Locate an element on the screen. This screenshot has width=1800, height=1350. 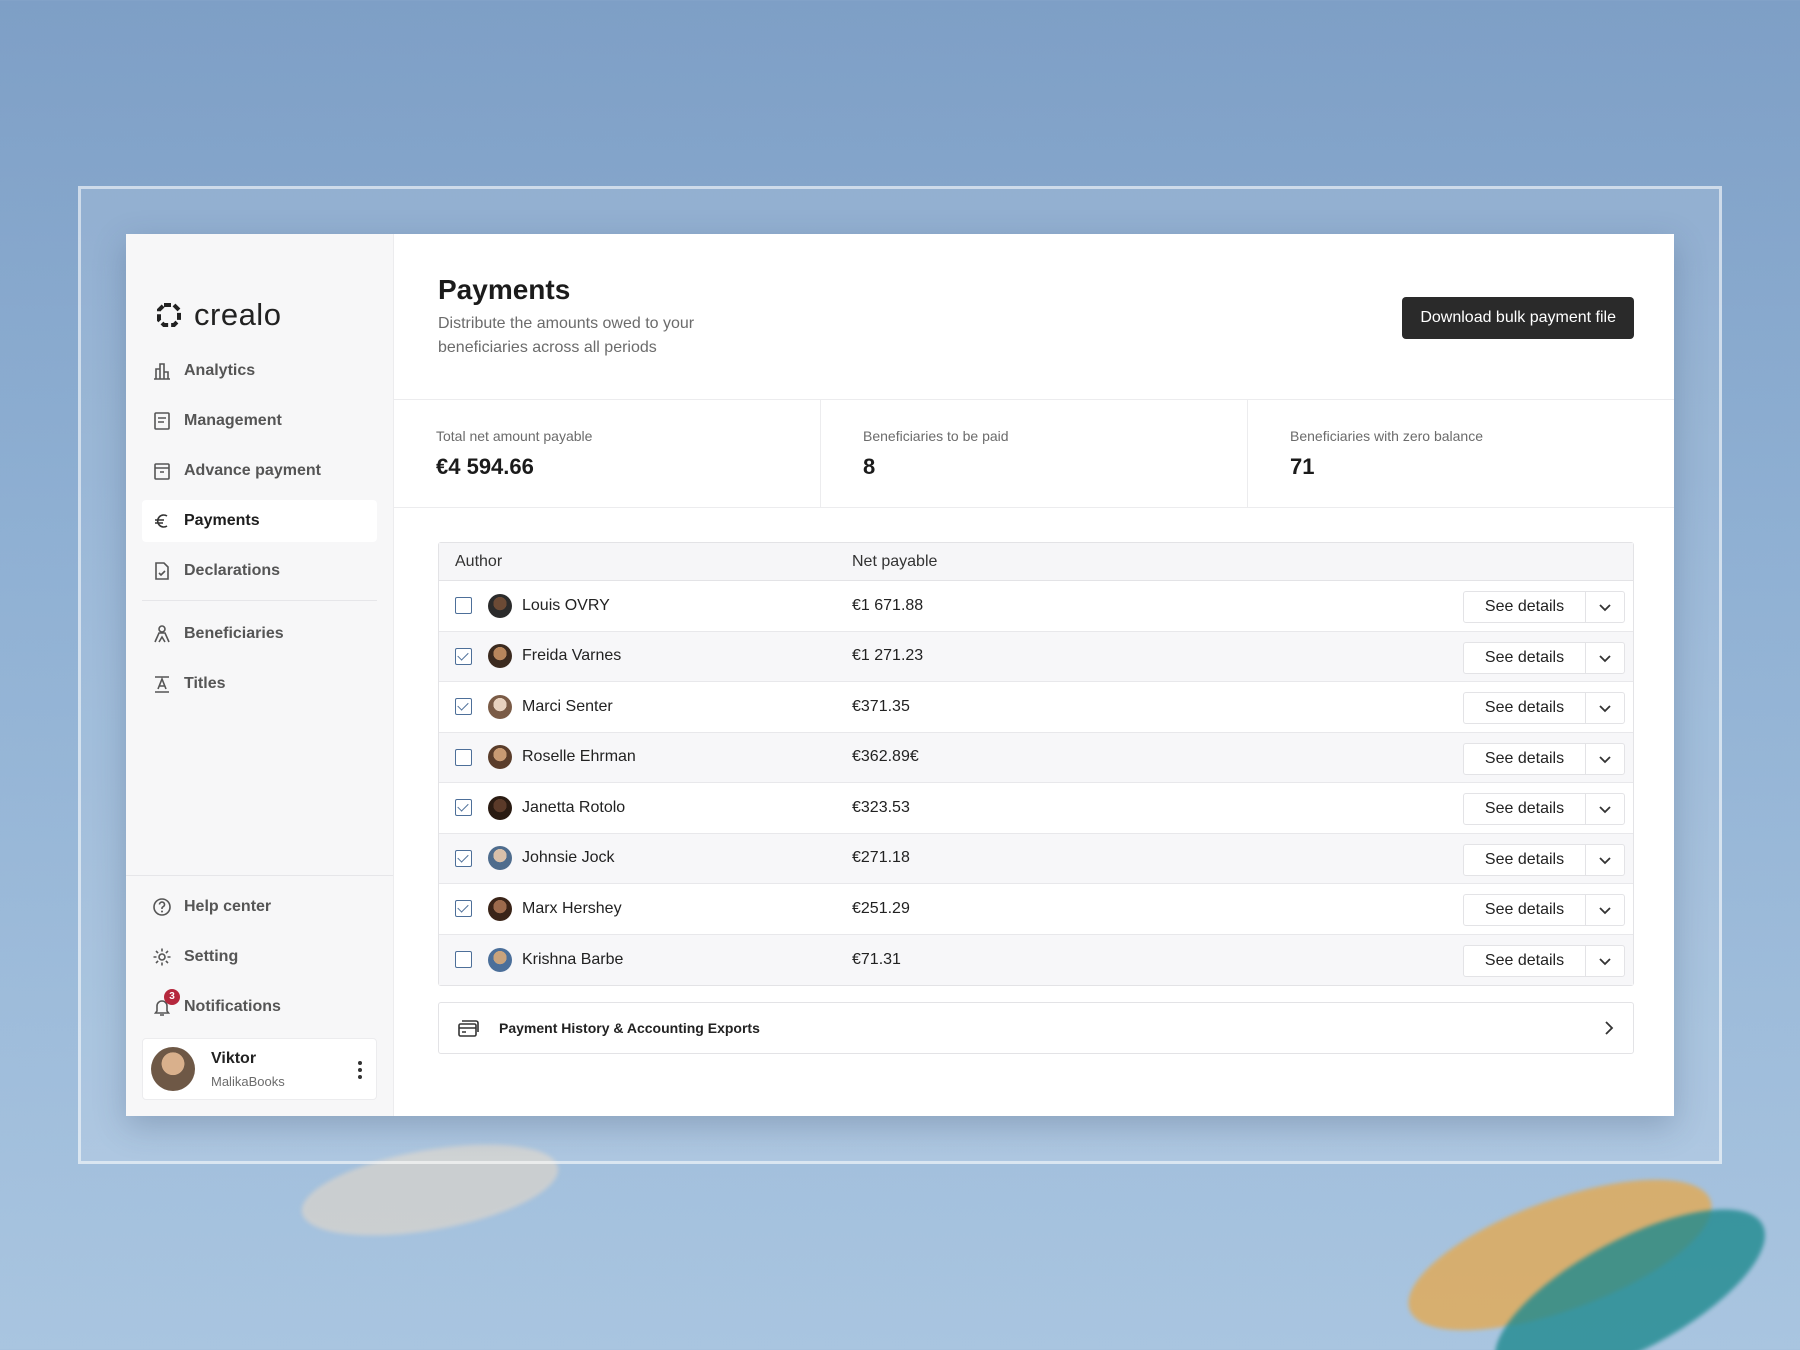
net-payable-amount: €1 671.88 is located at coordinates (888, 605).